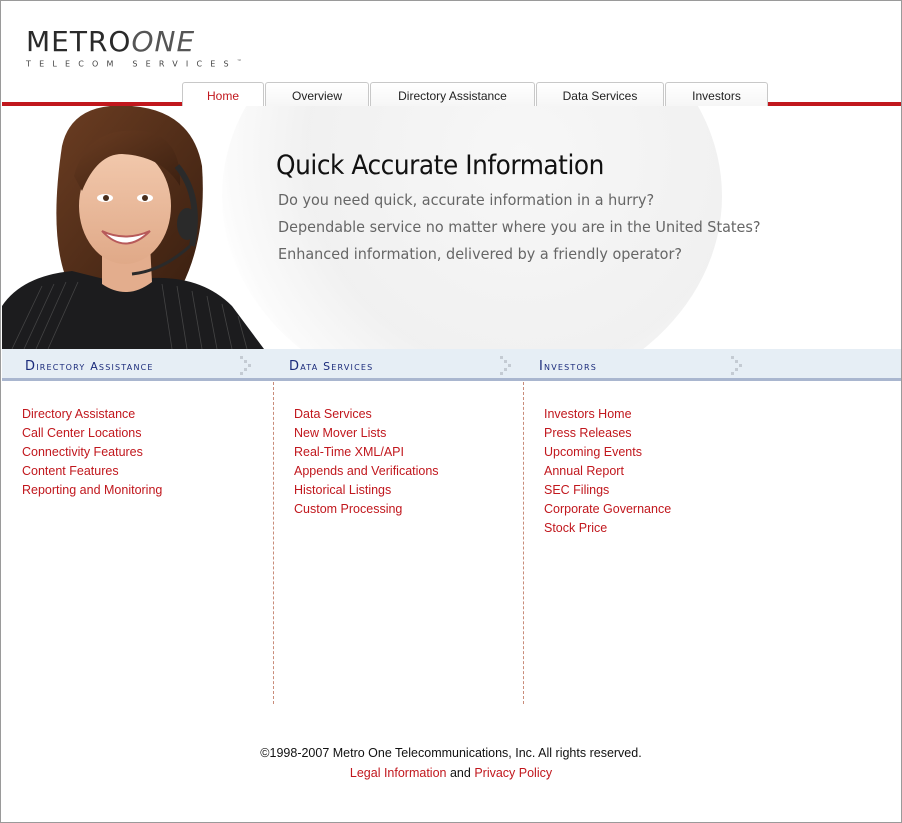 The height and width of the screenshot is (823, 902). Describe the element at coordinates (600, 94) in the screenshot. I see `tab-data-services: Data Services` at that location.